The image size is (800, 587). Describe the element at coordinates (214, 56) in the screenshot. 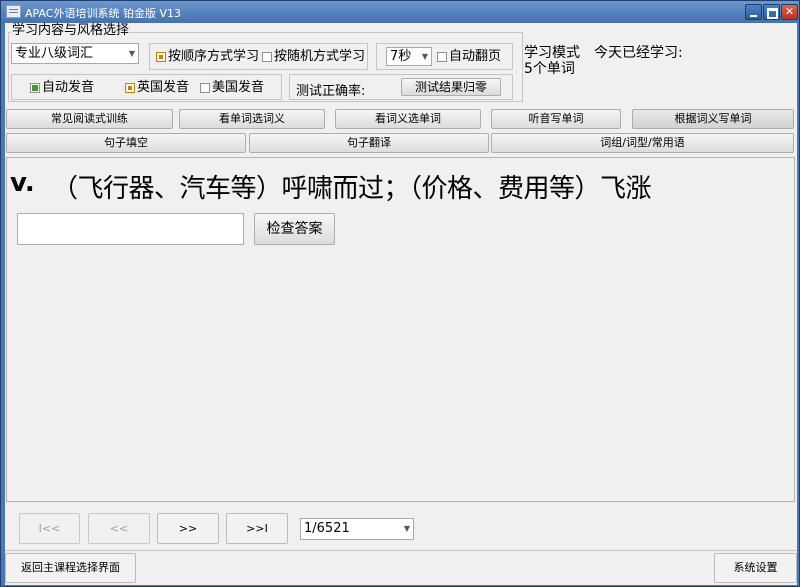

I see `order-checkbox-label: 按顺序方式学习` at that location.